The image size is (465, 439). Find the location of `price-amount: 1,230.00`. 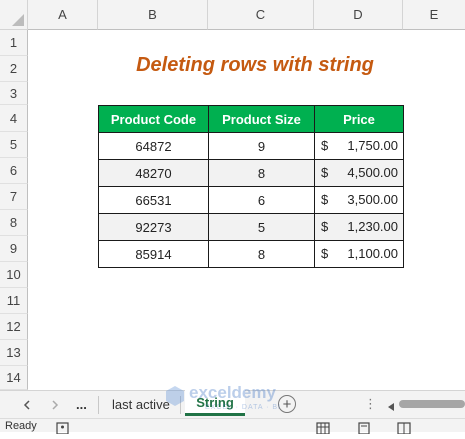

price-amount: 1,230.00 is located at coordinates (372, 226).